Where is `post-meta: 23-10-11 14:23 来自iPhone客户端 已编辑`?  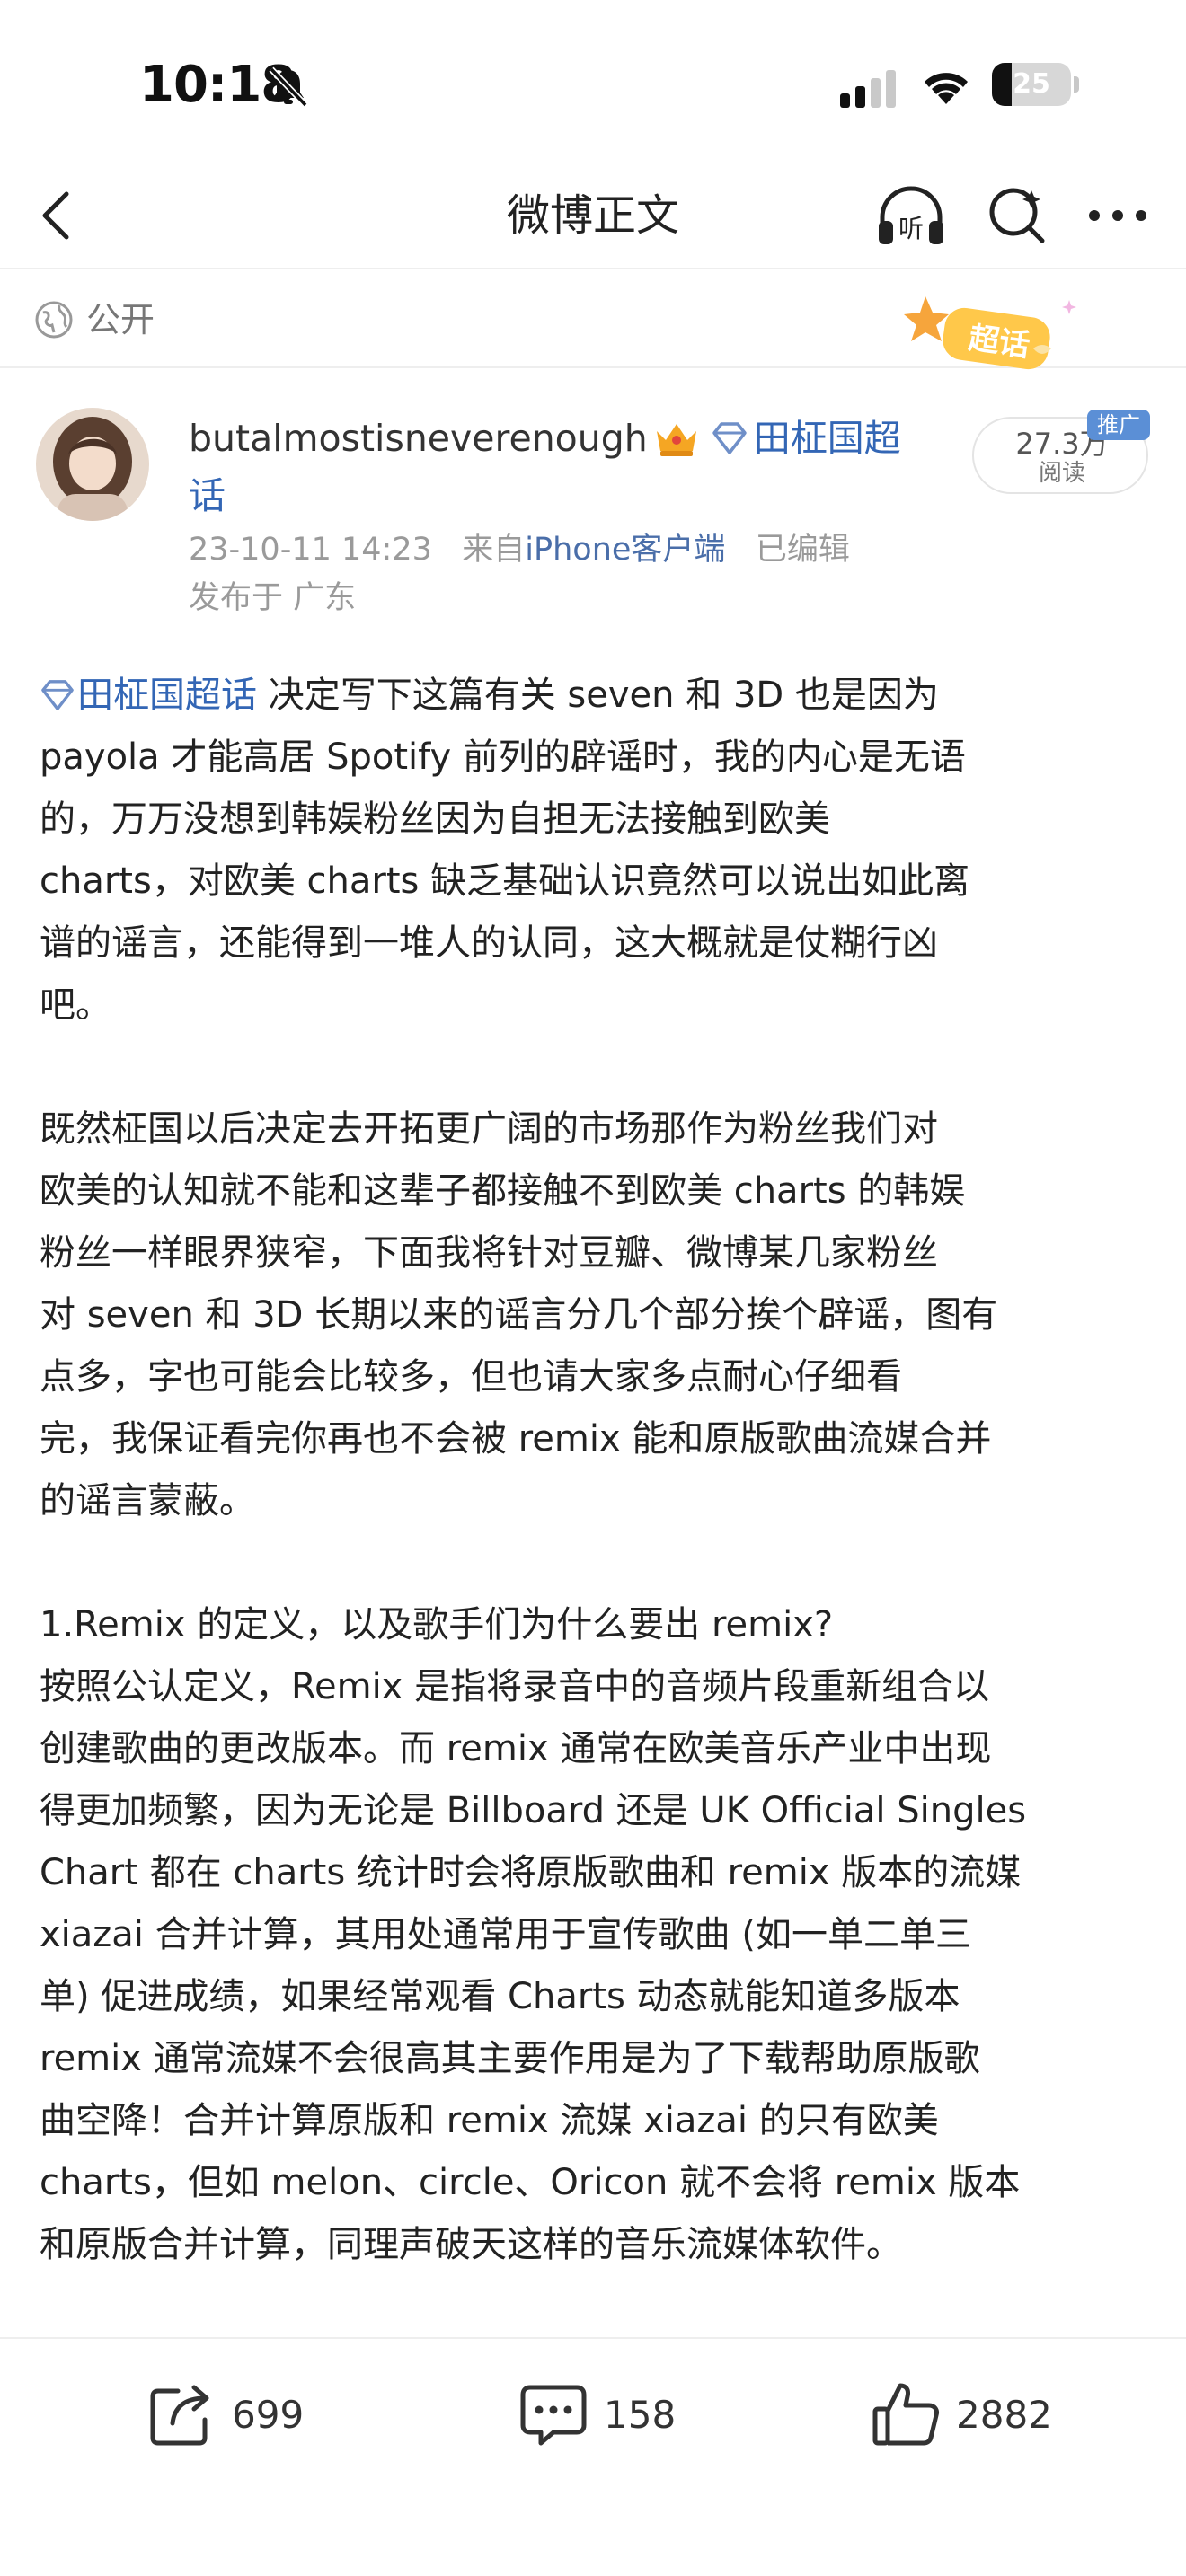 post-meta: 23-10-11 14:23 来自iPhone客户端 已编辑 is located at coordinates (519, 549).